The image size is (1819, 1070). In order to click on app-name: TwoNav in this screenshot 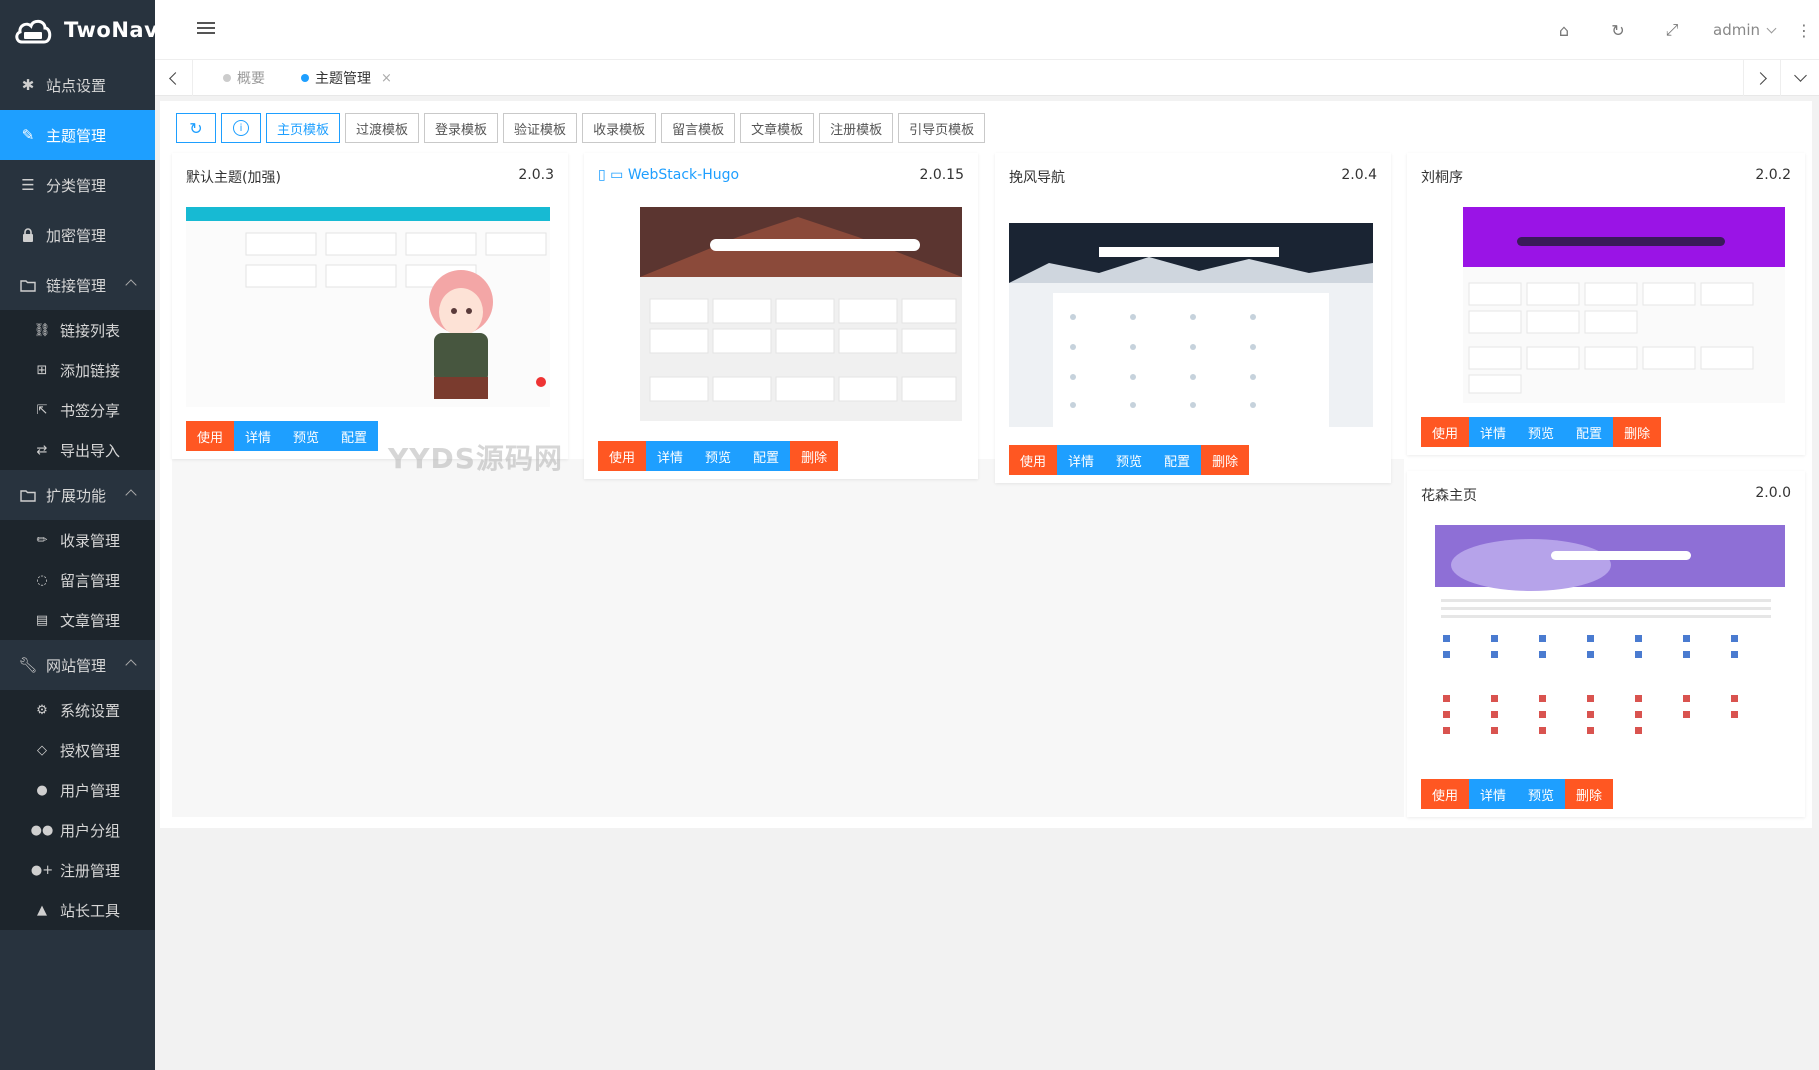, I will do `click(111, 30)`.